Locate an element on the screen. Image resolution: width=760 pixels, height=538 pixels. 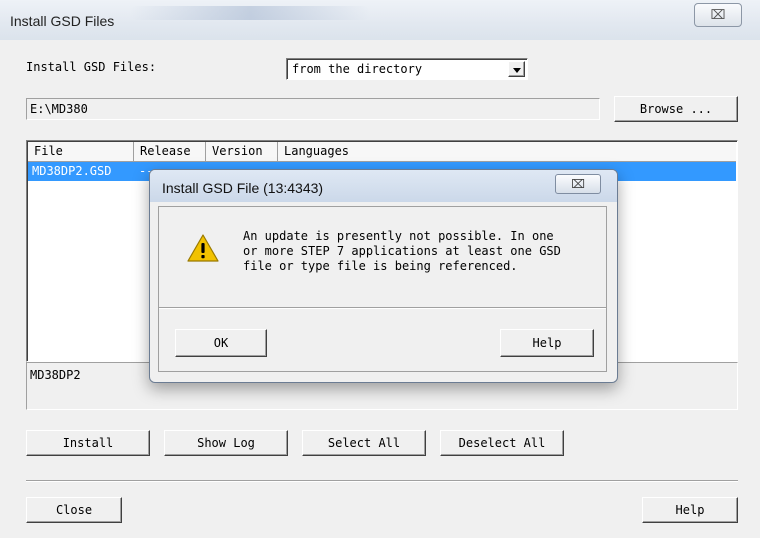
close-button: Close is located at coordinates (74, 510).